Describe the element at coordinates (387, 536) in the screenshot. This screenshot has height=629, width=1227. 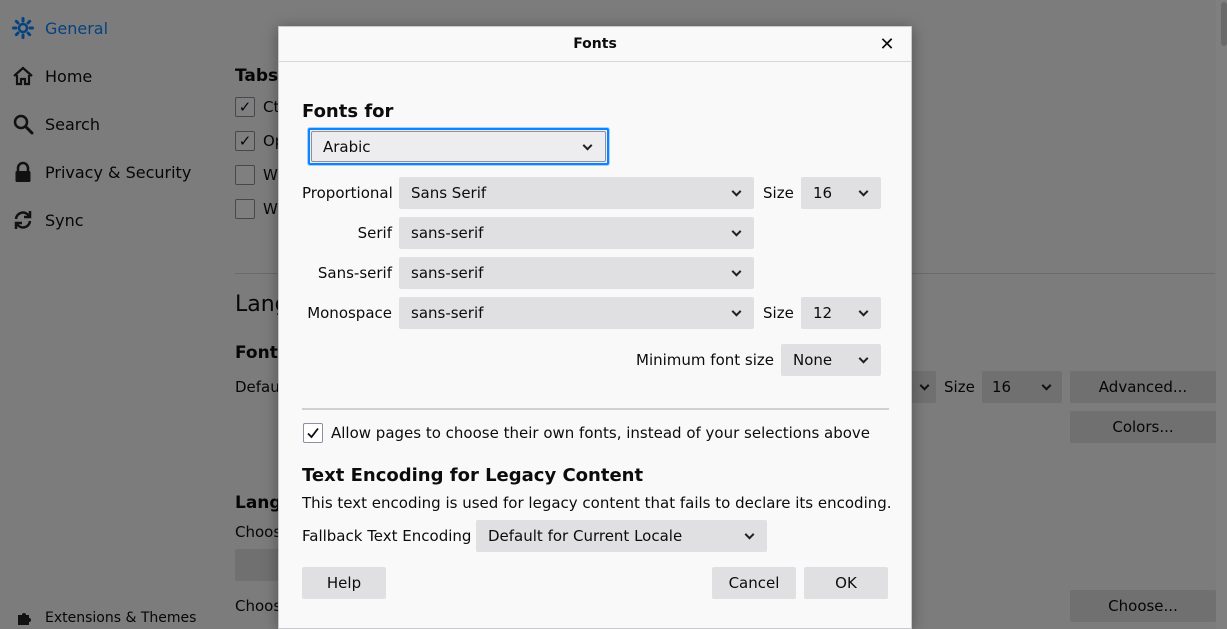
I see `fallback-encoding-label: Fallback Text Encoding` at that location.